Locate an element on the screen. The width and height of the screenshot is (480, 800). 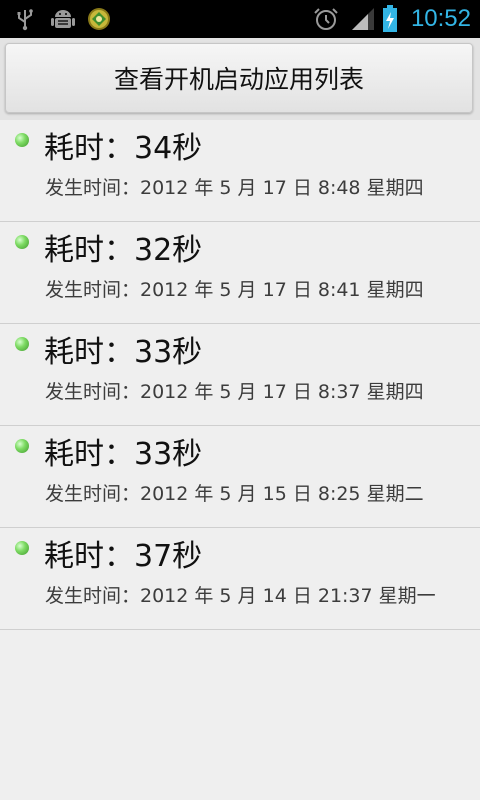
battery-charging-icon is located at coordinates (390, 18).